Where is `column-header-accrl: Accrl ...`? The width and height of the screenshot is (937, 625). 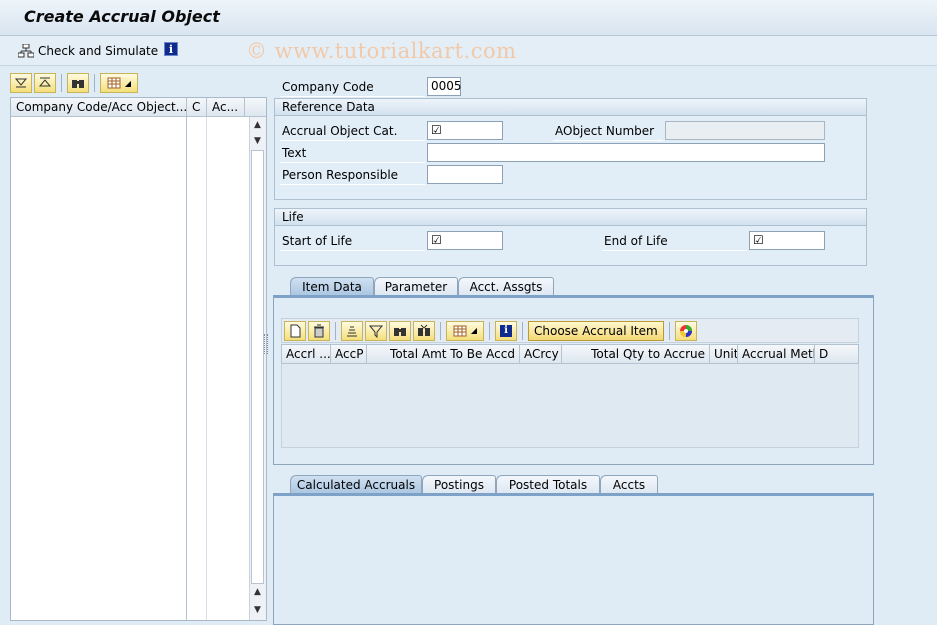
column-header-accrl: Accrl ... is located at coordinates (306, 354).